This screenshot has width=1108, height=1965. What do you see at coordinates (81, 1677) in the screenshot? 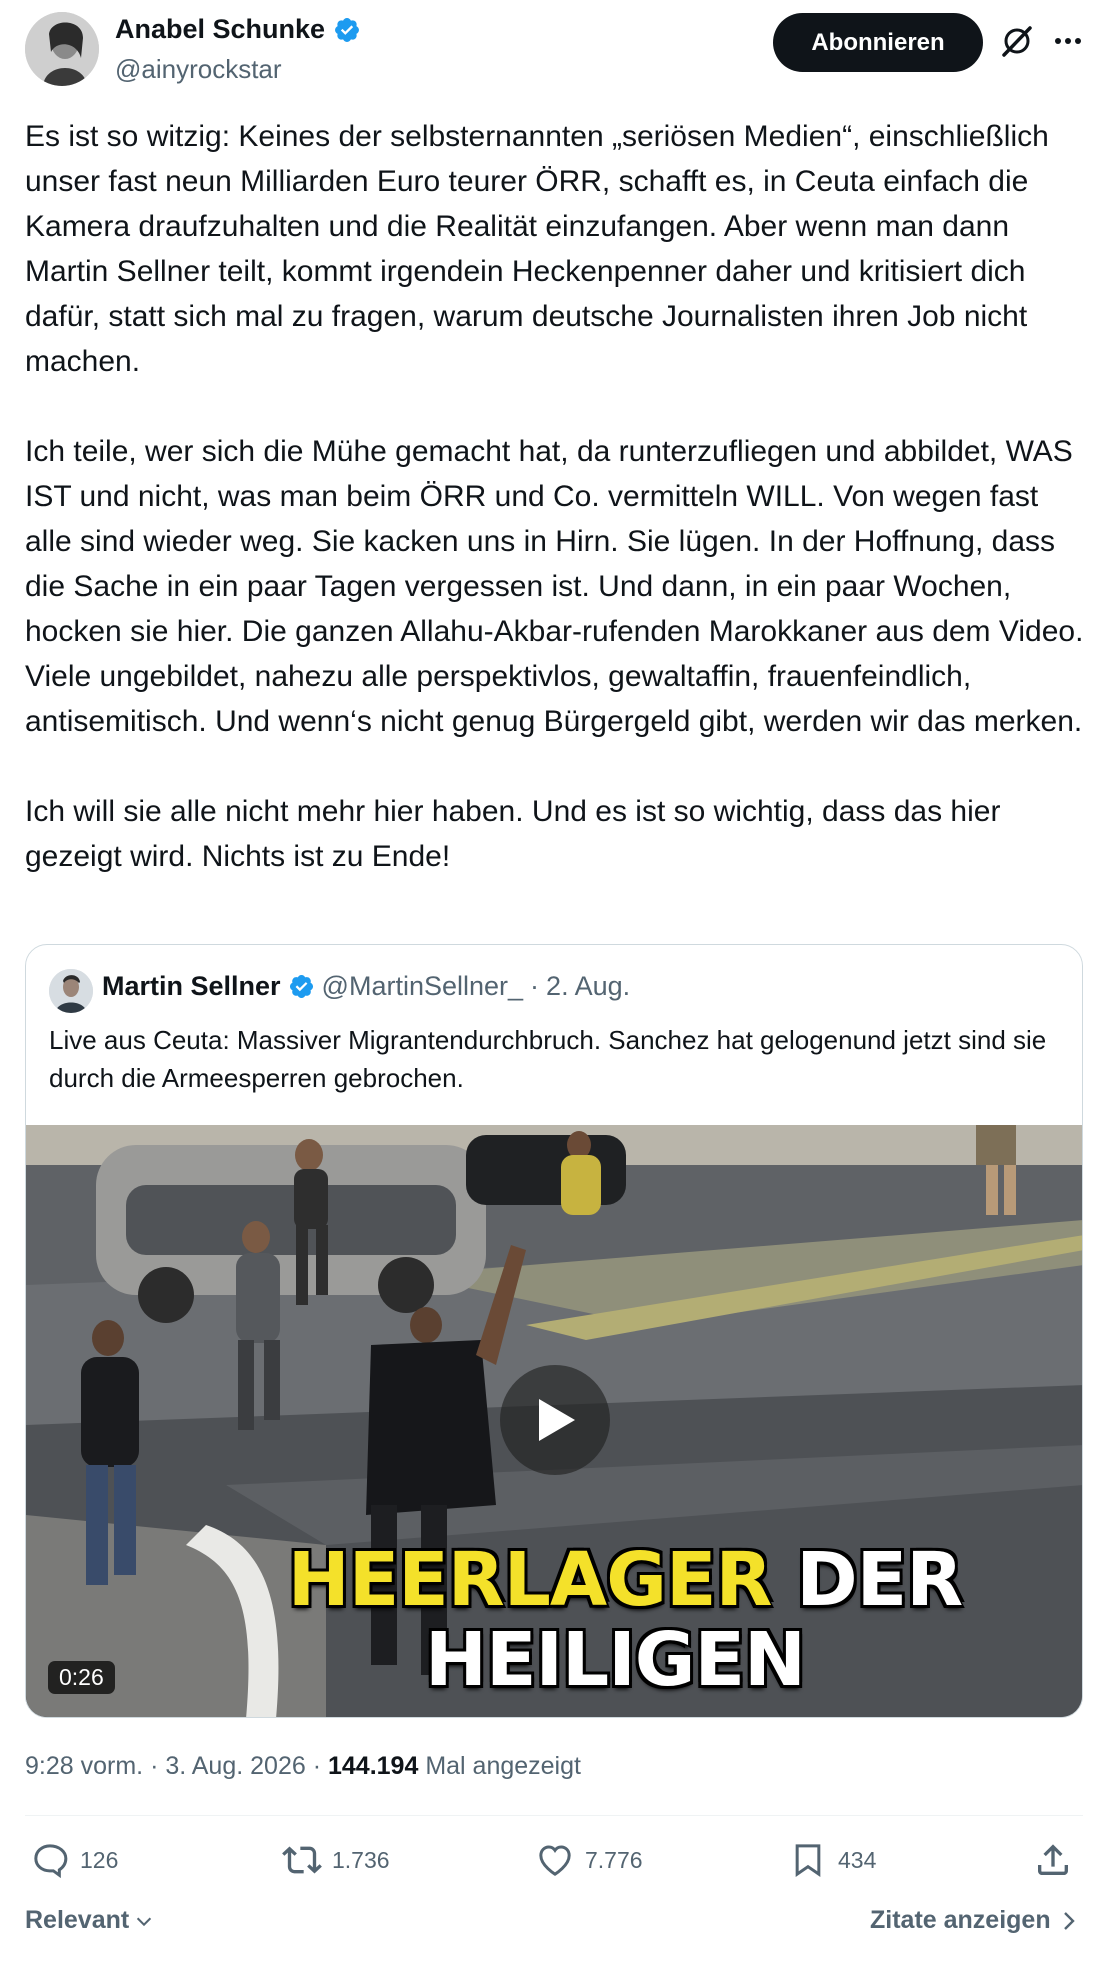
I see `video-duration: 0:26` at bounding box center [81, 1677].